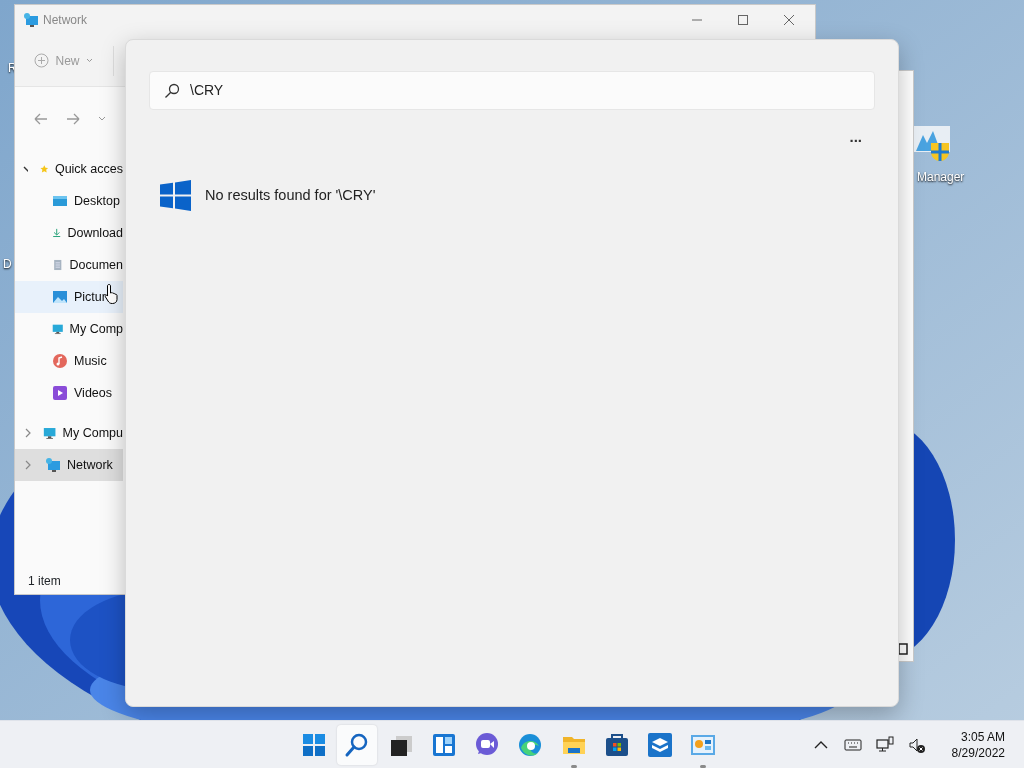 This screenshot has height=768, width=1024. I want to click on caret-icon, so click(89, 60).